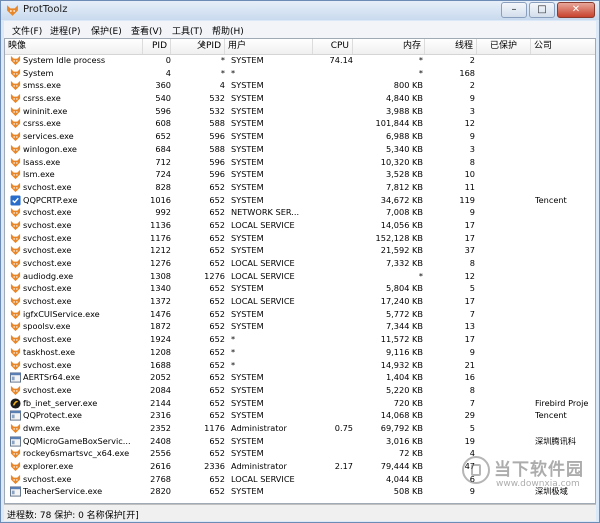  What do you see at coordinates (157, 46) in the screenshot?
I see `column-header-pid: PID` at bounding box center [157, 46].